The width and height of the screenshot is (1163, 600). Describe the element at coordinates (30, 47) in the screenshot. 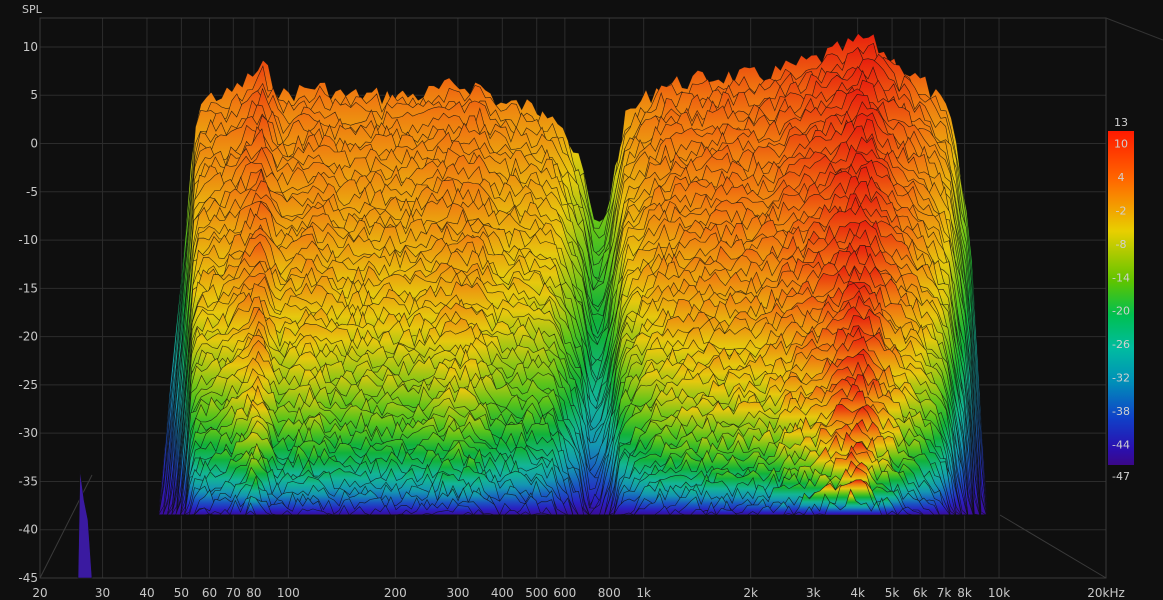

I see `y-tick-label: 10` at that location.